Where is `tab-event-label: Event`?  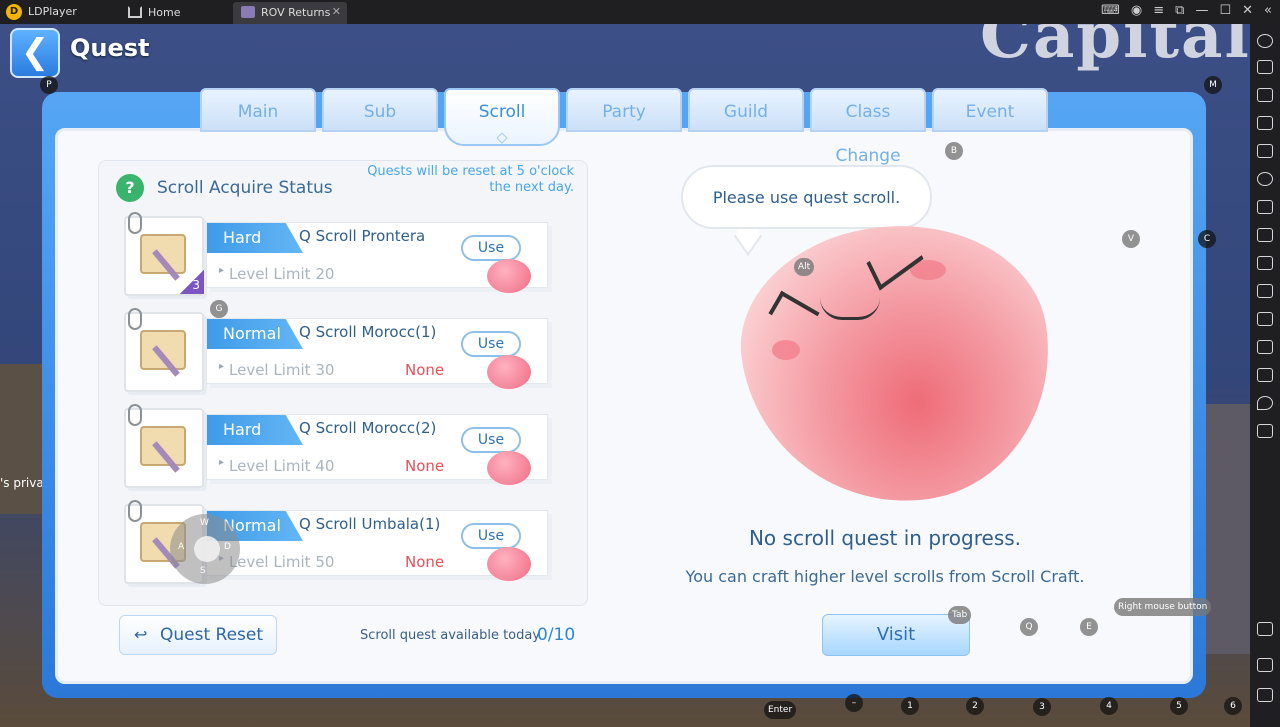
tab-event-label: Event is located at coordinates (990, 112).